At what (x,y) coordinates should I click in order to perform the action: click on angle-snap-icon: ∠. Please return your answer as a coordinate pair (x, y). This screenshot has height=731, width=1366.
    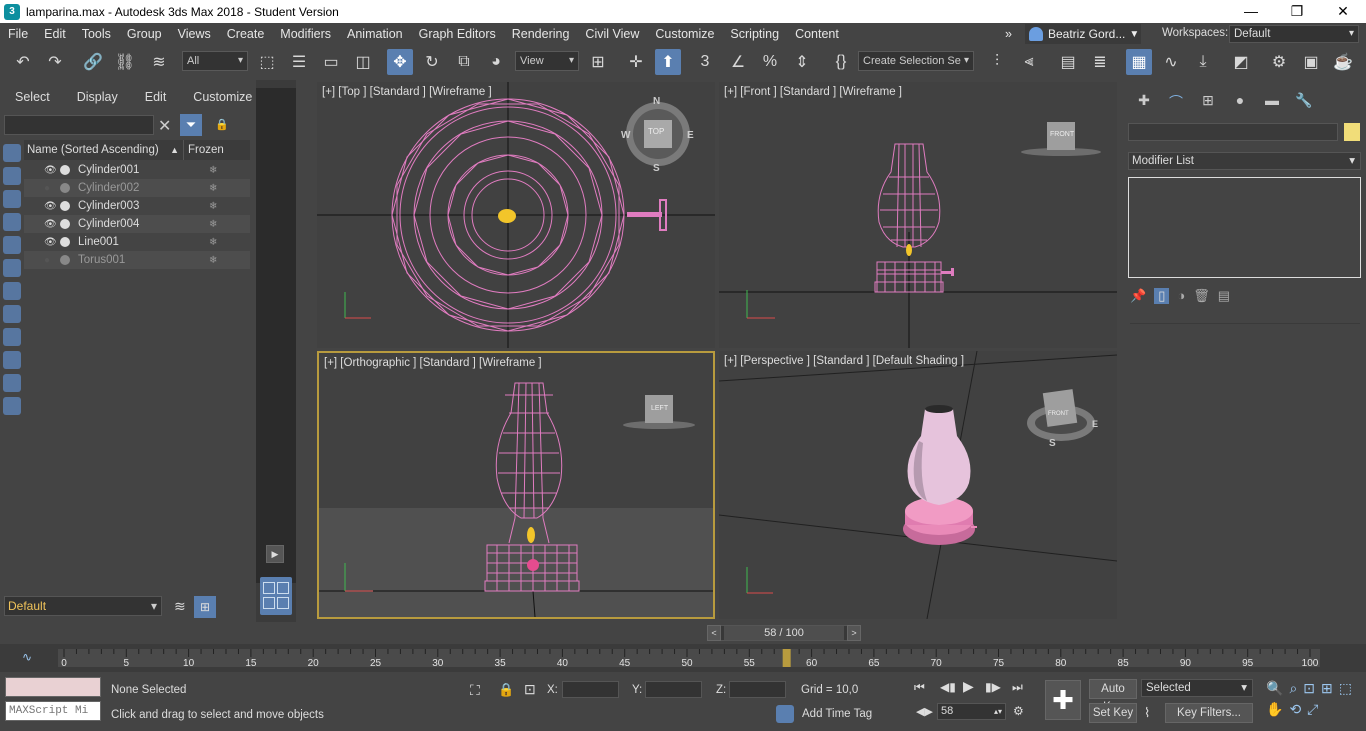
    Looking at the image, I should click on (738, 62).